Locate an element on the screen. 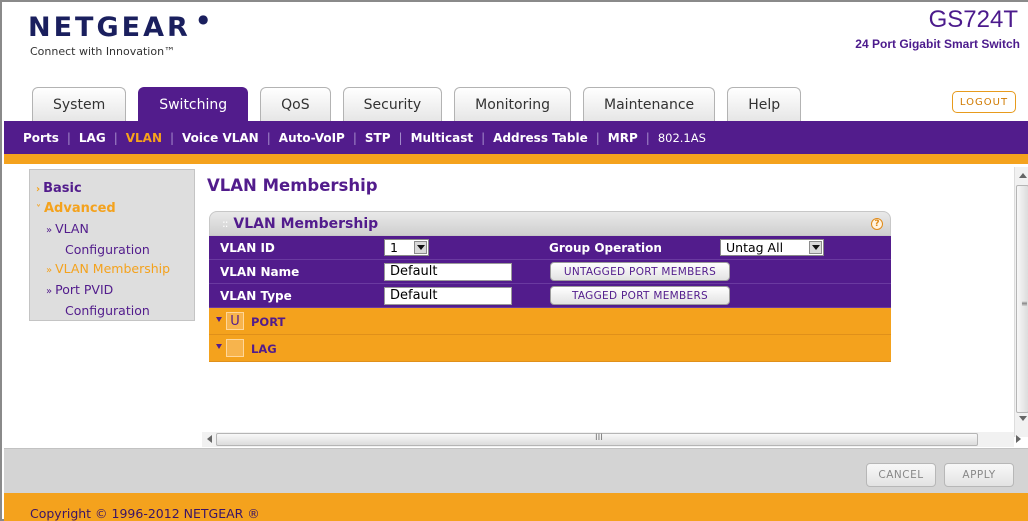 The width and height of the screenshot is (1028, 521). scroll-down-icon is located at coordinates (1023, 418).